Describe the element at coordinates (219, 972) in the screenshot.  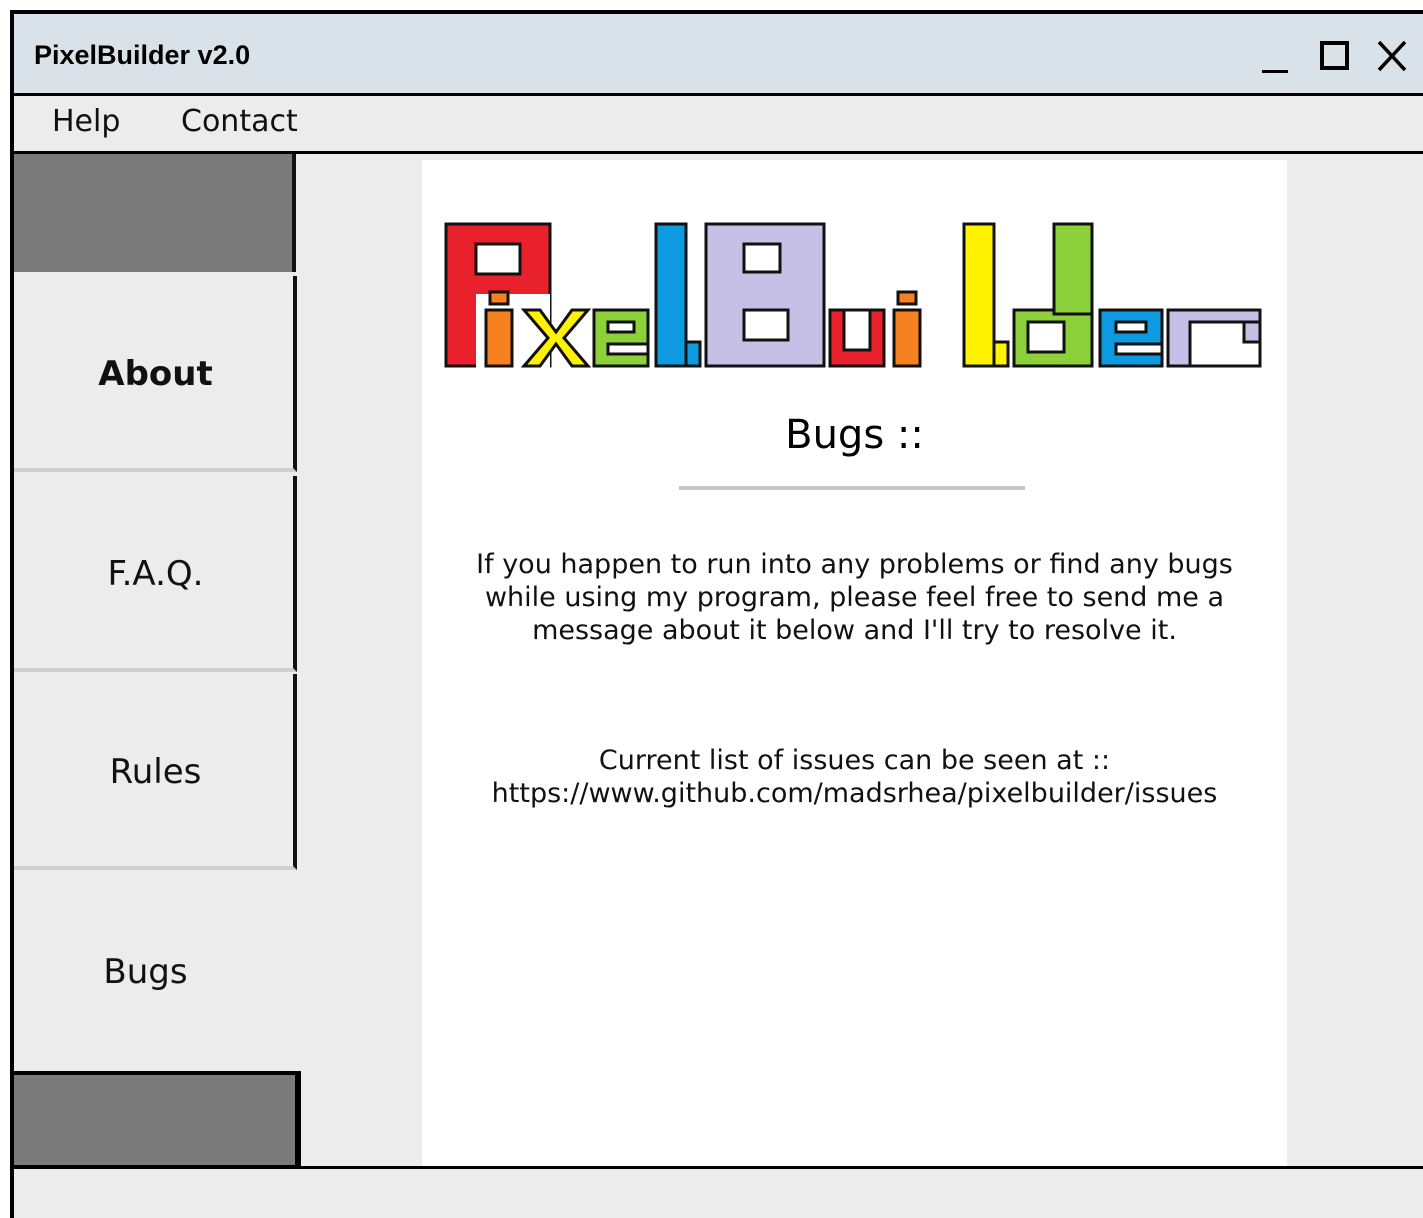
I see `tab-bugs: Bugs` at that location.